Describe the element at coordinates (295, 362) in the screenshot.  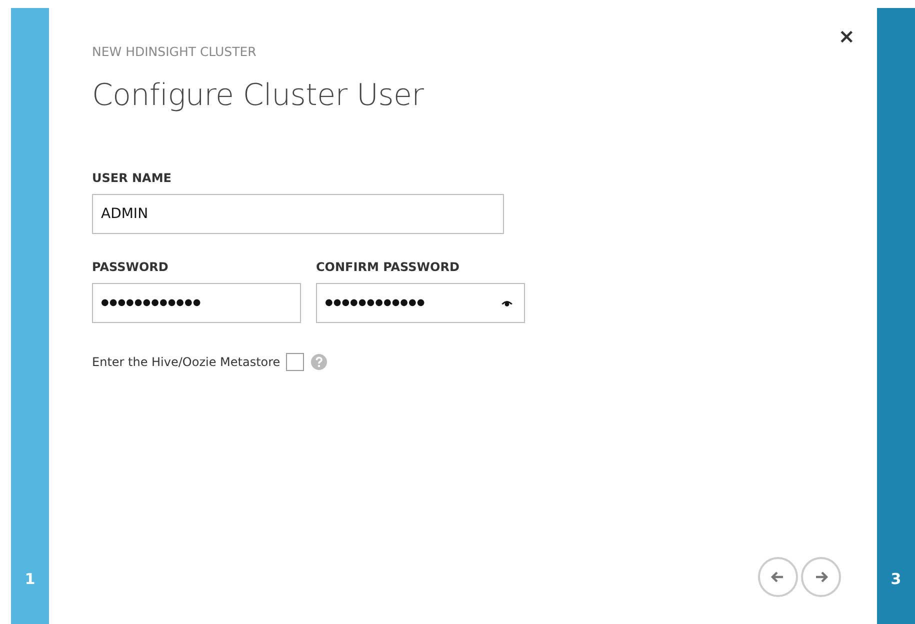
I see `checkbox` at that location.